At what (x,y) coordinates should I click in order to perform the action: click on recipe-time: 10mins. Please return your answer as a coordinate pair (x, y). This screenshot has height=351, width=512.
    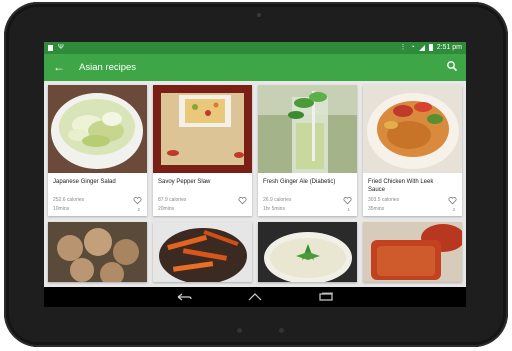
    Looking at the image, I should click on (61, 209).